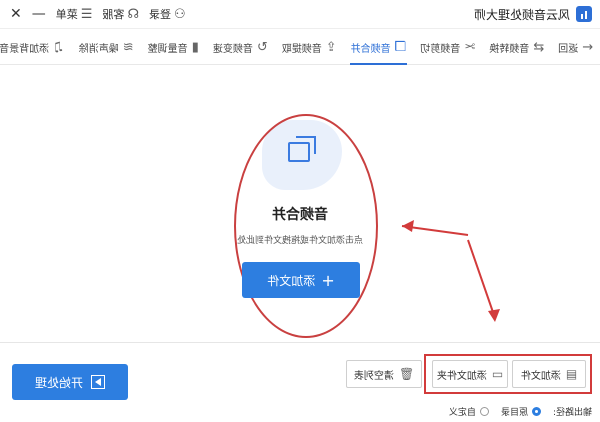  I want to click on add-file-small-button: ▤ 添加文件, so click(549, 374).